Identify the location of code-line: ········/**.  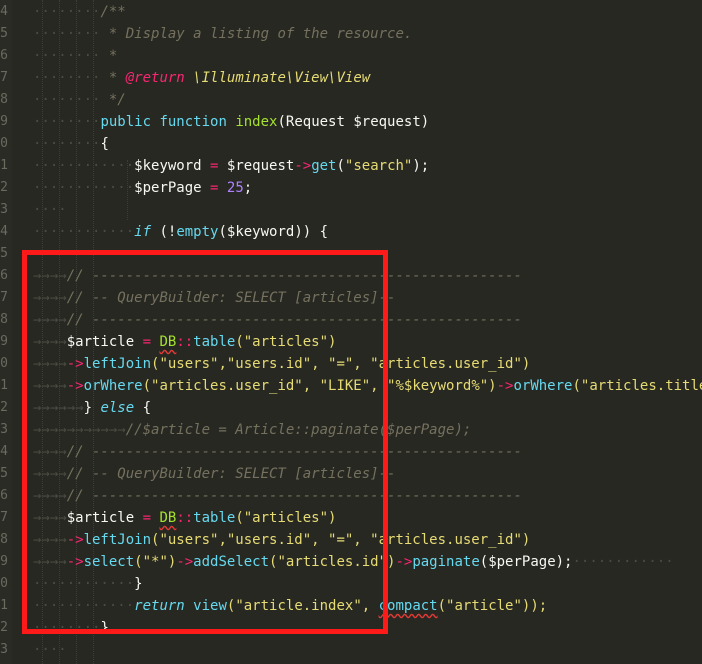
(79, 12).